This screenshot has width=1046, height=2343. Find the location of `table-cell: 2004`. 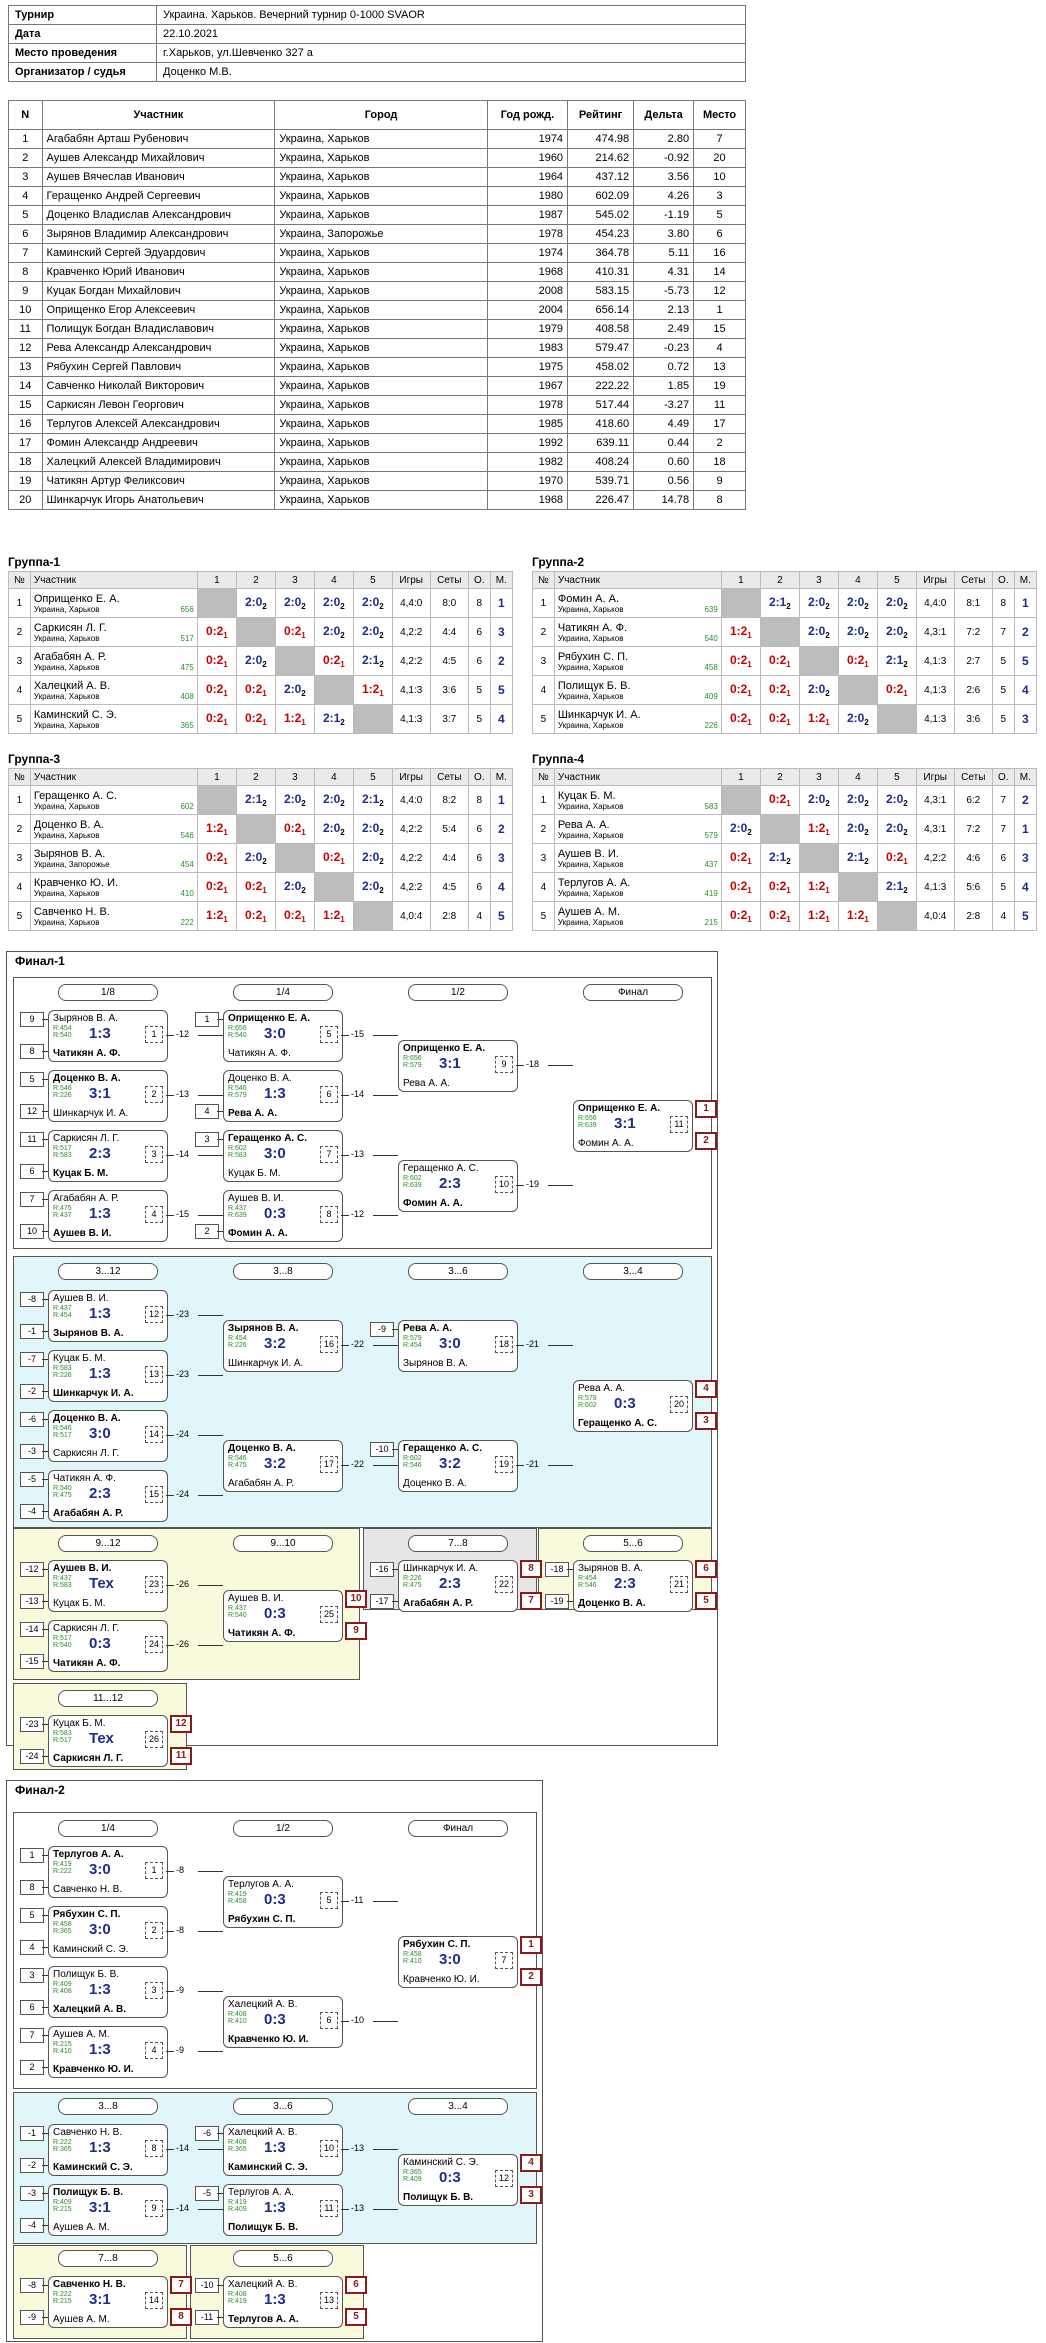

table-cell: 2004 is located at coordinates (527, 310).